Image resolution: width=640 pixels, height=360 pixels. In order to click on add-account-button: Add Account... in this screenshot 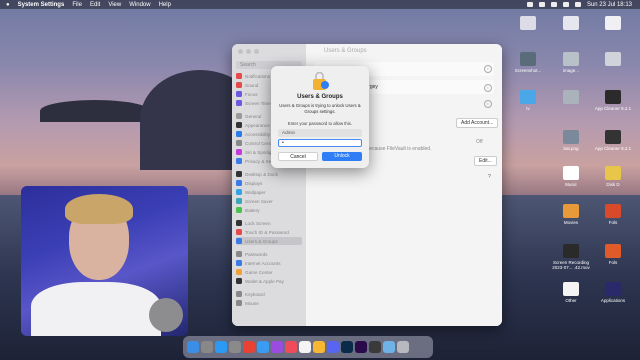, I will do `click(477, 123)`.